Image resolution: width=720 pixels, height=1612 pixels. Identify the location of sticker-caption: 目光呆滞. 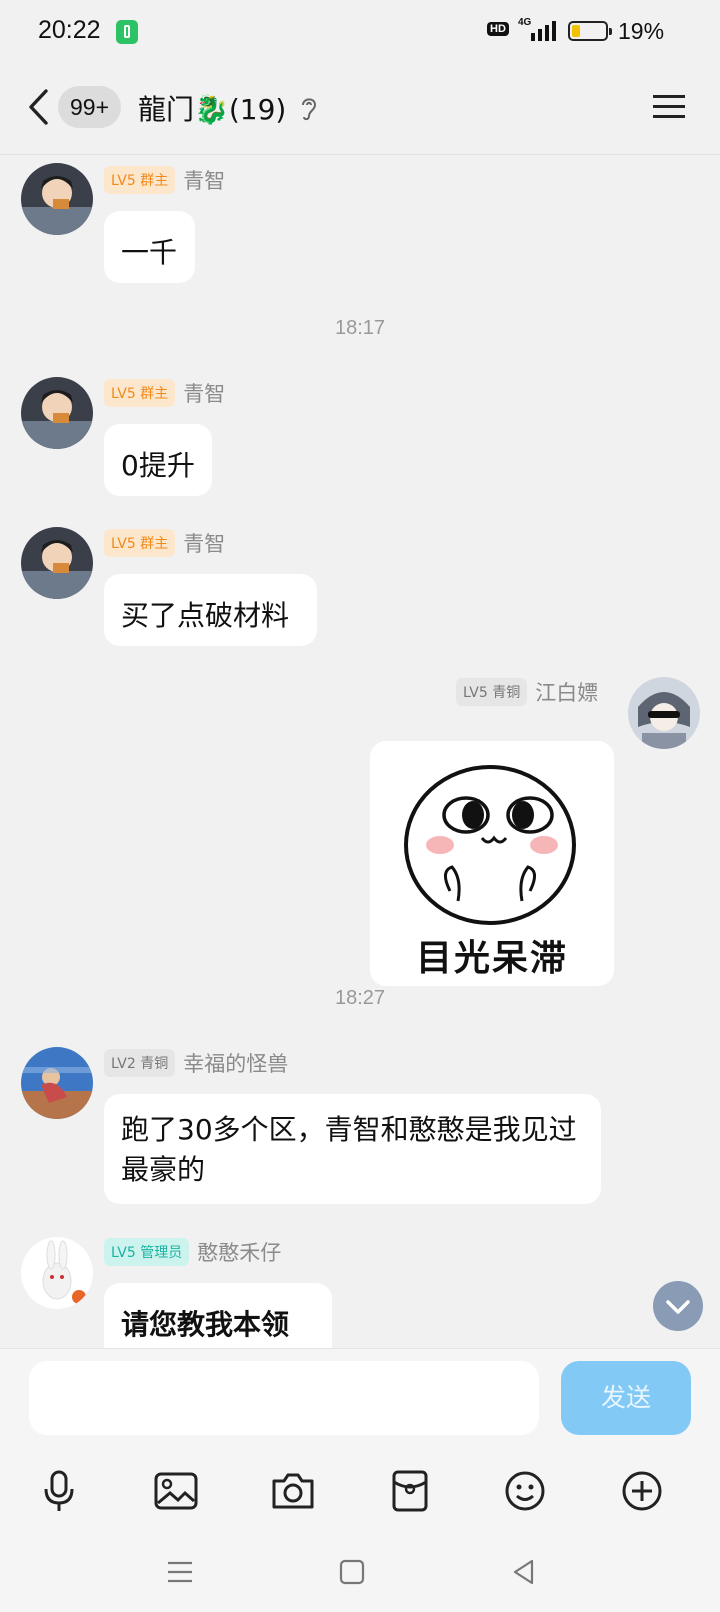
(491, 958).